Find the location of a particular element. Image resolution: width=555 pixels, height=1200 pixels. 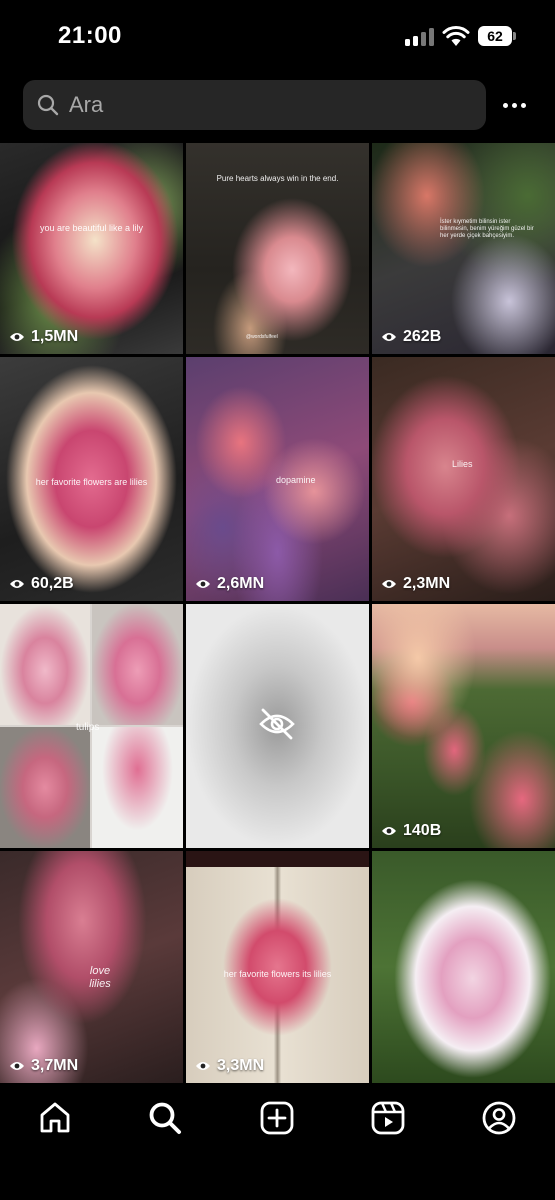

tile-caption: her favorite flowers its lilies is located at coordinates (277, 974).